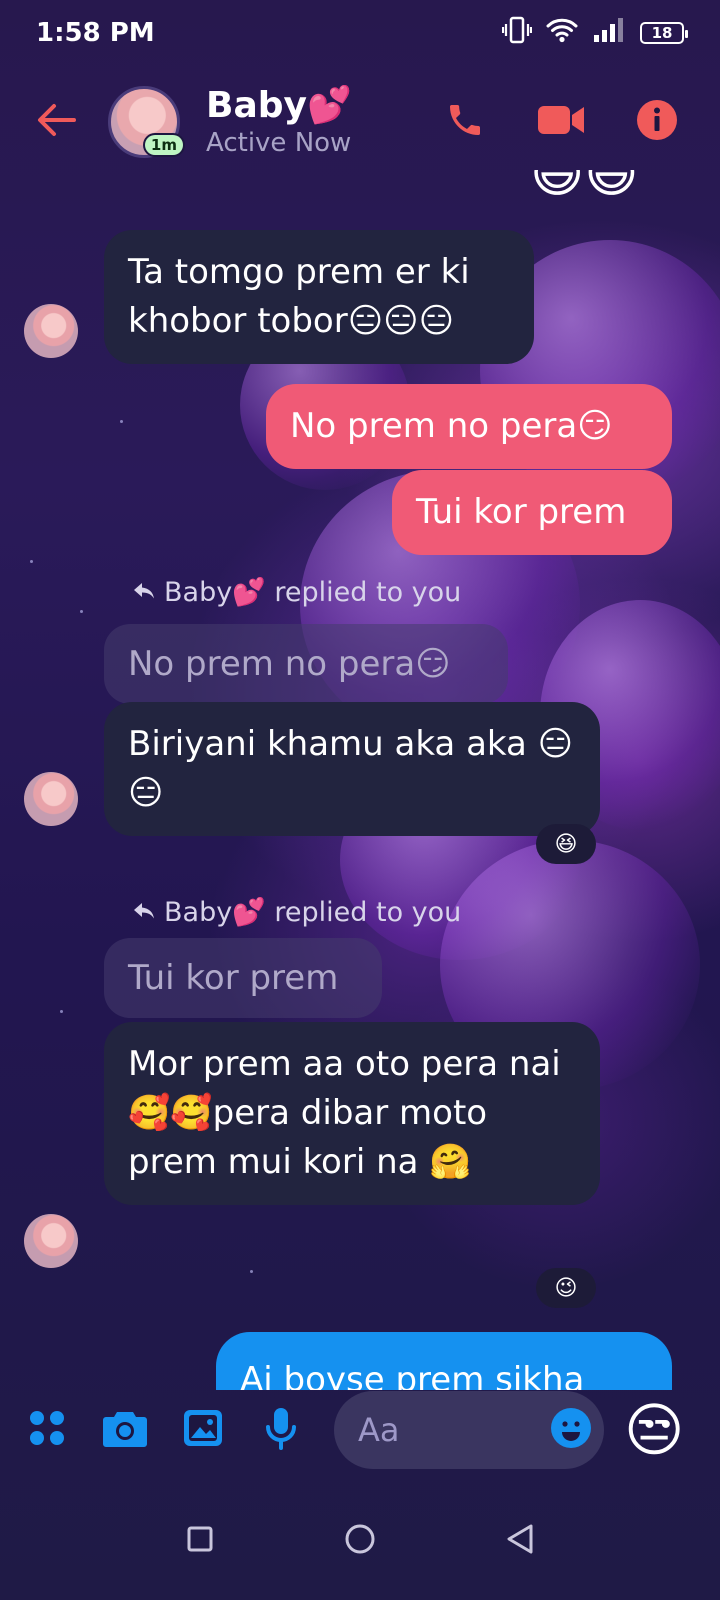 The height and width of the screenshot is (1600, 720). I want to click on phone-icon, so click(465, 122).